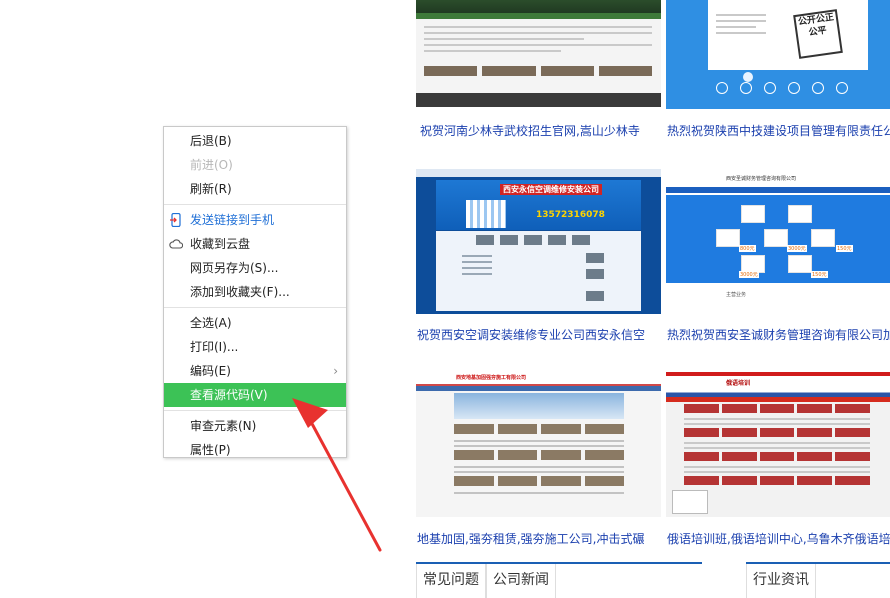 The height and width of the screenshot is (598, 890). What do you see at coordinates (176, 244) in the screenshot?
I see `cloud-icon` at bounding box center [176, 244].